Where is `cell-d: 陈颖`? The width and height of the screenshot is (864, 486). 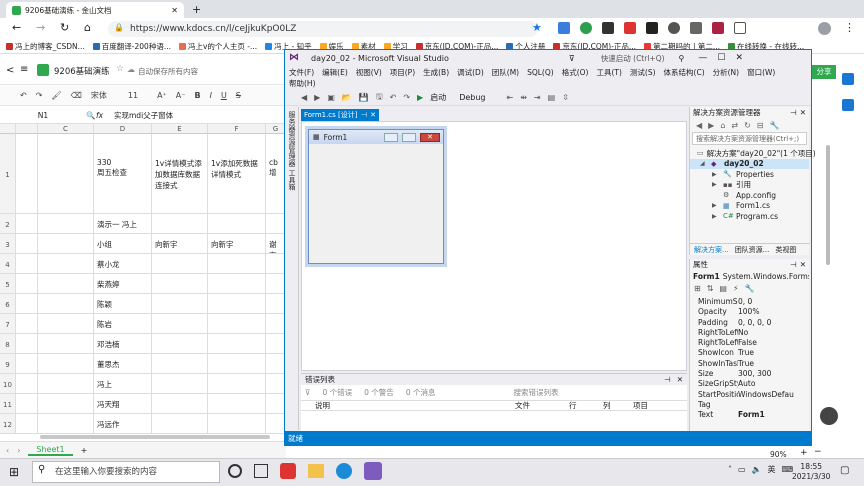
cell-d: 陈颖 is located at coordinates (123, 304).